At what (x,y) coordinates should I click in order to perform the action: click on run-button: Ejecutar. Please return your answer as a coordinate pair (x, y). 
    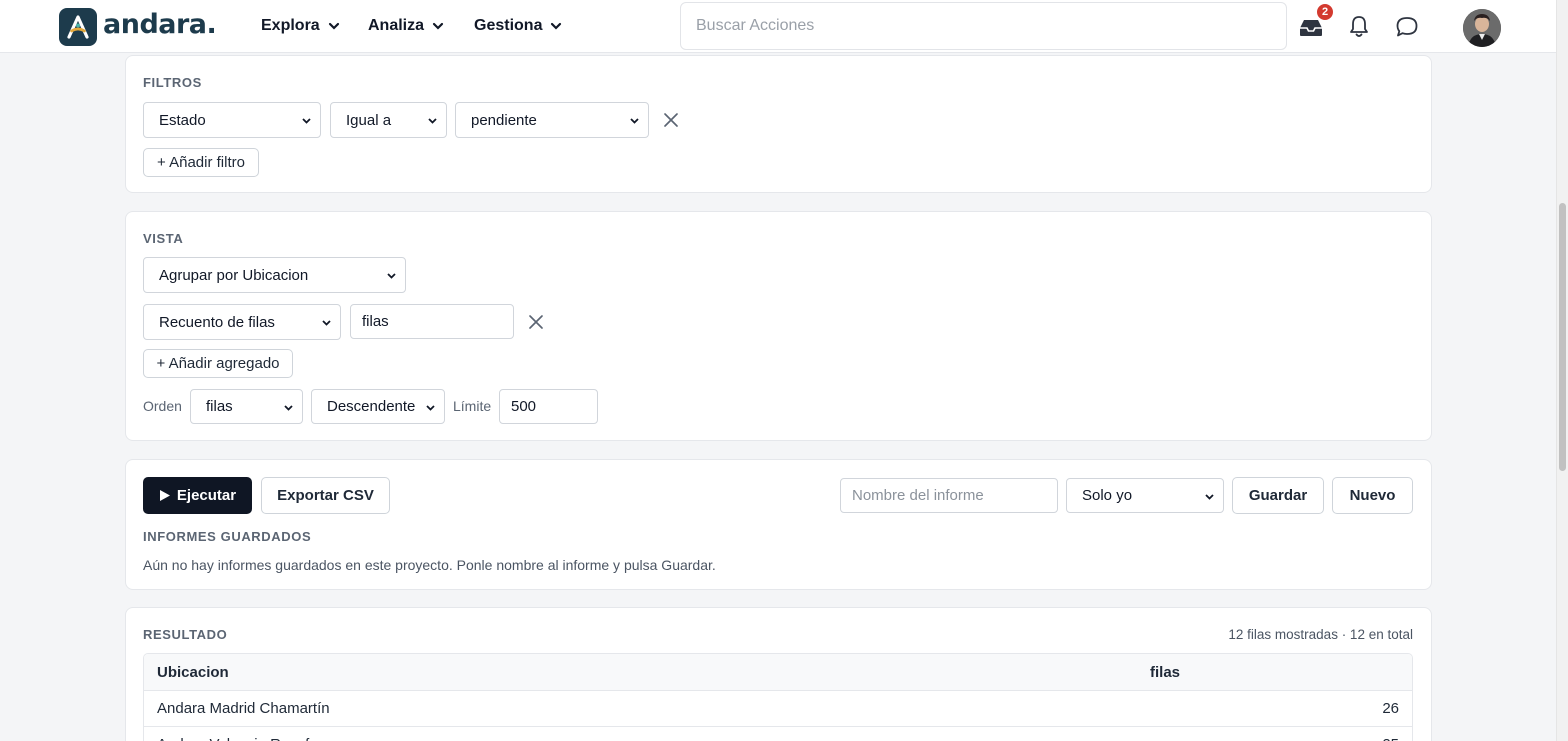
    Looking at the image, I should click on (197, 495).